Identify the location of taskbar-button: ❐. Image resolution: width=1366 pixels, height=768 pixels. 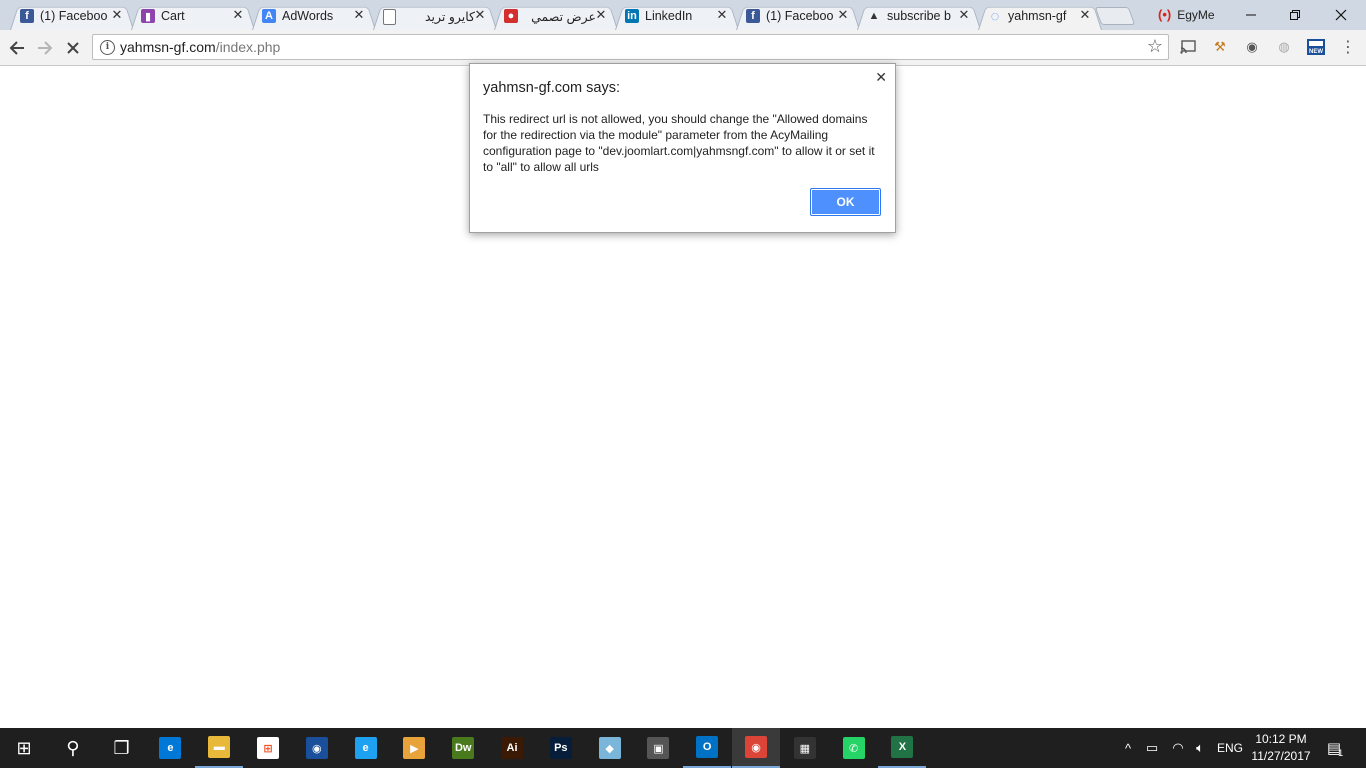
(122, 748).